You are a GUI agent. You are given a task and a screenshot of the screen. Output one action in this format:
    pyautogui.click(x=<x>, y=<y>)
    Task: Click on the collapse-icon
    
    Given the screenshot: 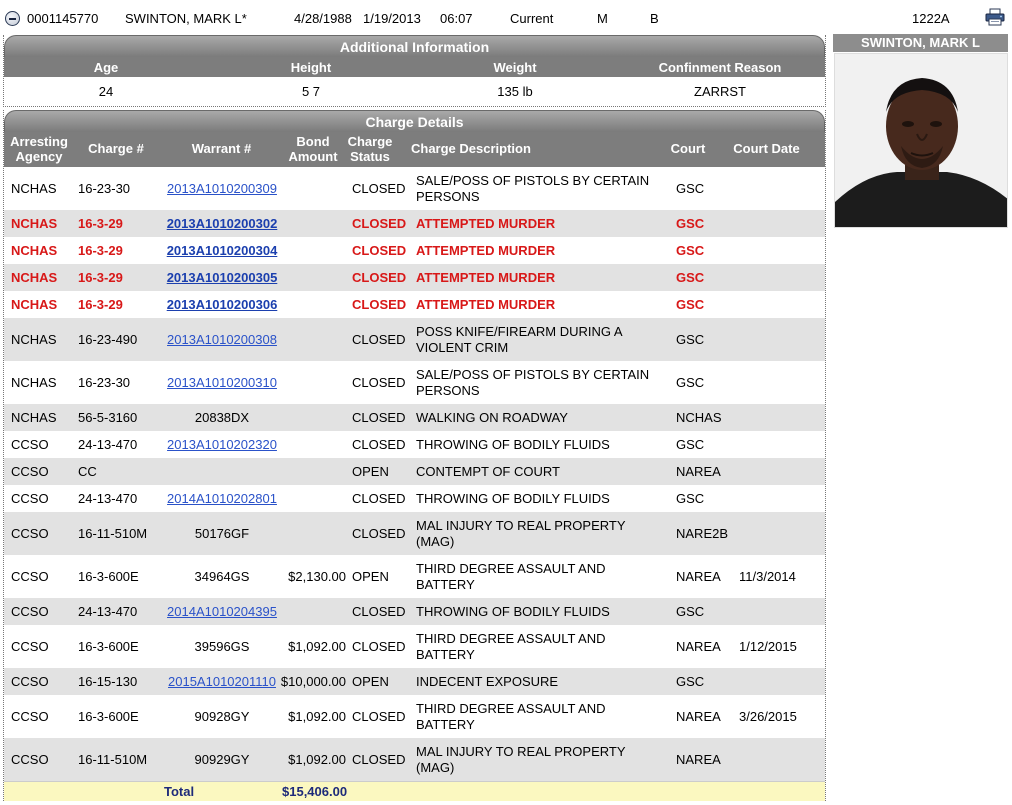 What is the action you would take?
    pyautogui.click(x=12, y=18)
    